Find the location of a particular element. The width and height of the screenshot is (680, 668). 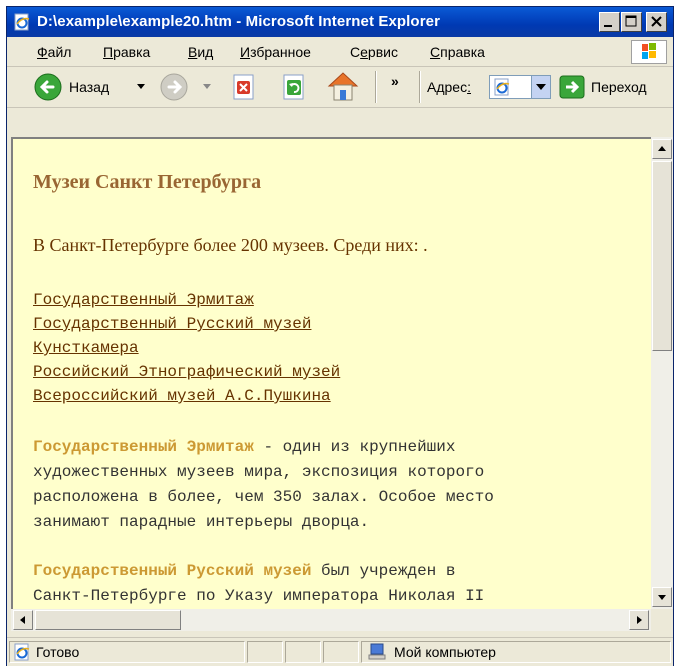

arrow-right-icon is located at coordinates (639, 620).